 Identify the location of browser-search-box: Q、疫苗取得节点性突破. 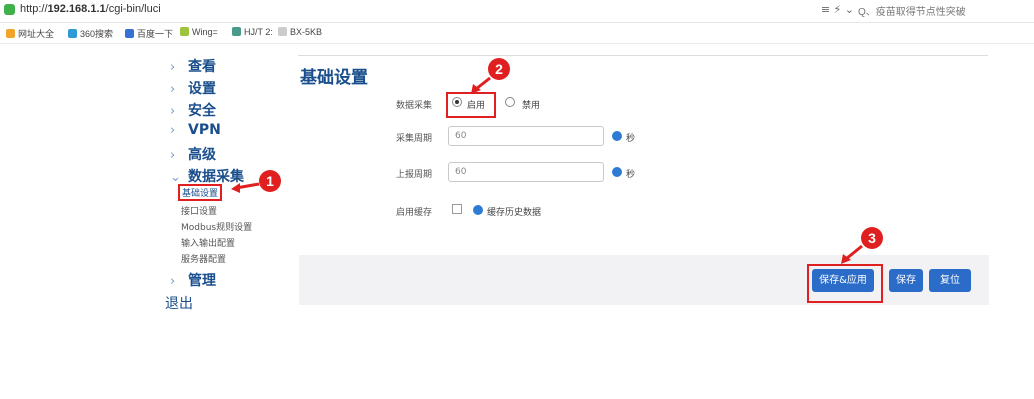
(943, 10).